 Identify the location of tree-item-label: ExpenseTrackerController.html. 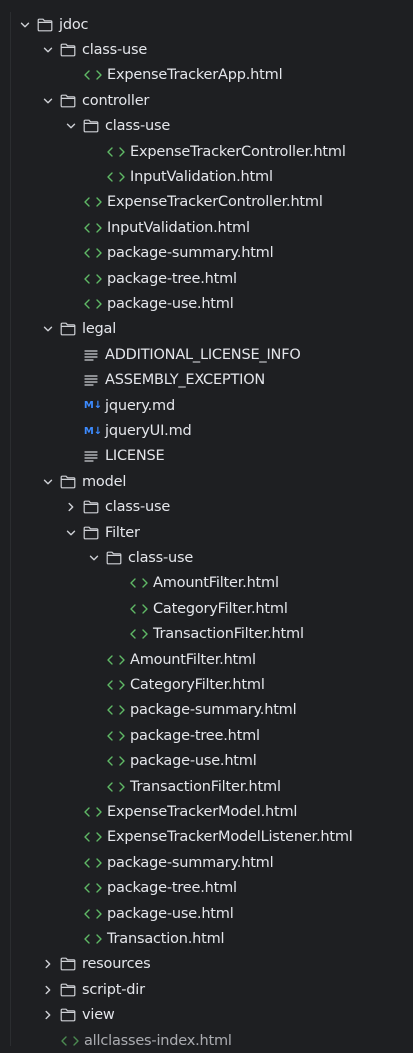
(238, 151).